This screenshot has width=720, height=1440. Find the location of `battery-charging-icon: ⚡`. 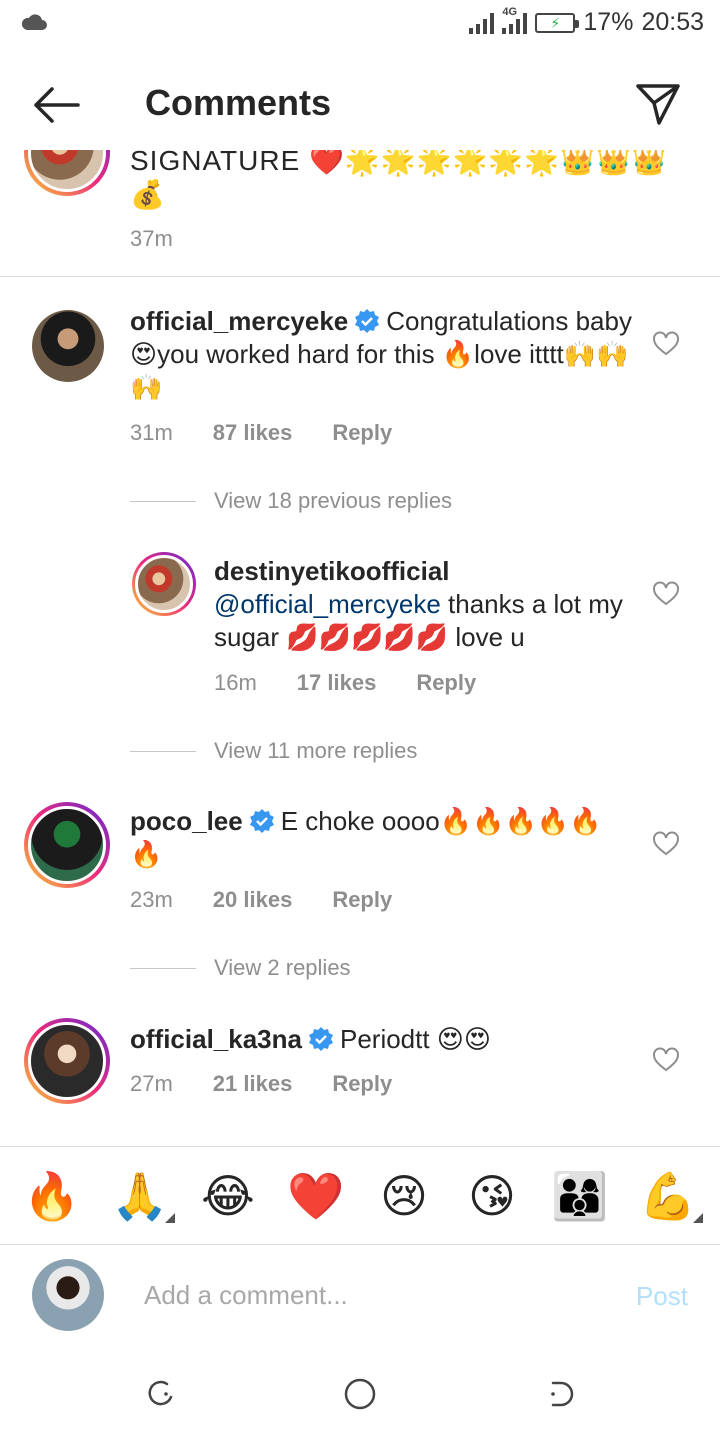

battery-charging-icon: ⚡ is located at coordinates (557, 22).